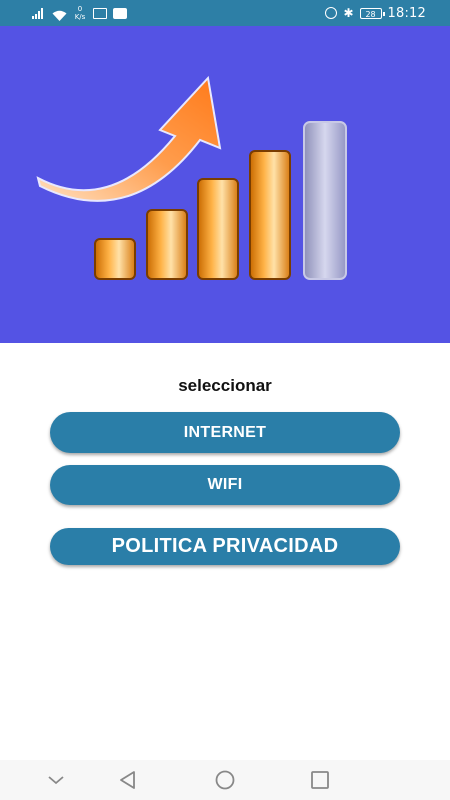 The height and width of the screenshot is (800, 450). Describe the element at coordinates (80, 17) in the screenshot. I see `net-speed-unit: K/s` at that location.